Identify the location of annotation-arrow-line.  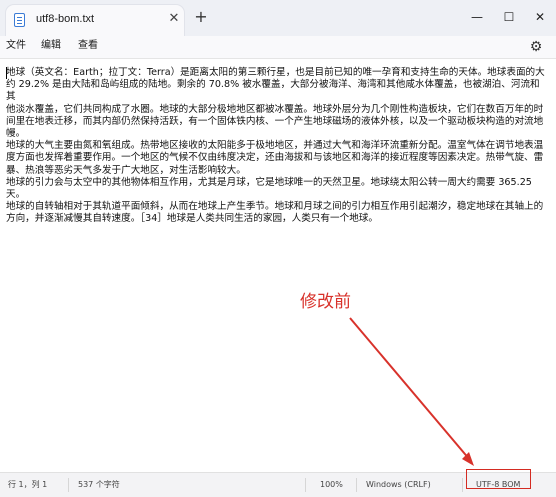
(410, 389).